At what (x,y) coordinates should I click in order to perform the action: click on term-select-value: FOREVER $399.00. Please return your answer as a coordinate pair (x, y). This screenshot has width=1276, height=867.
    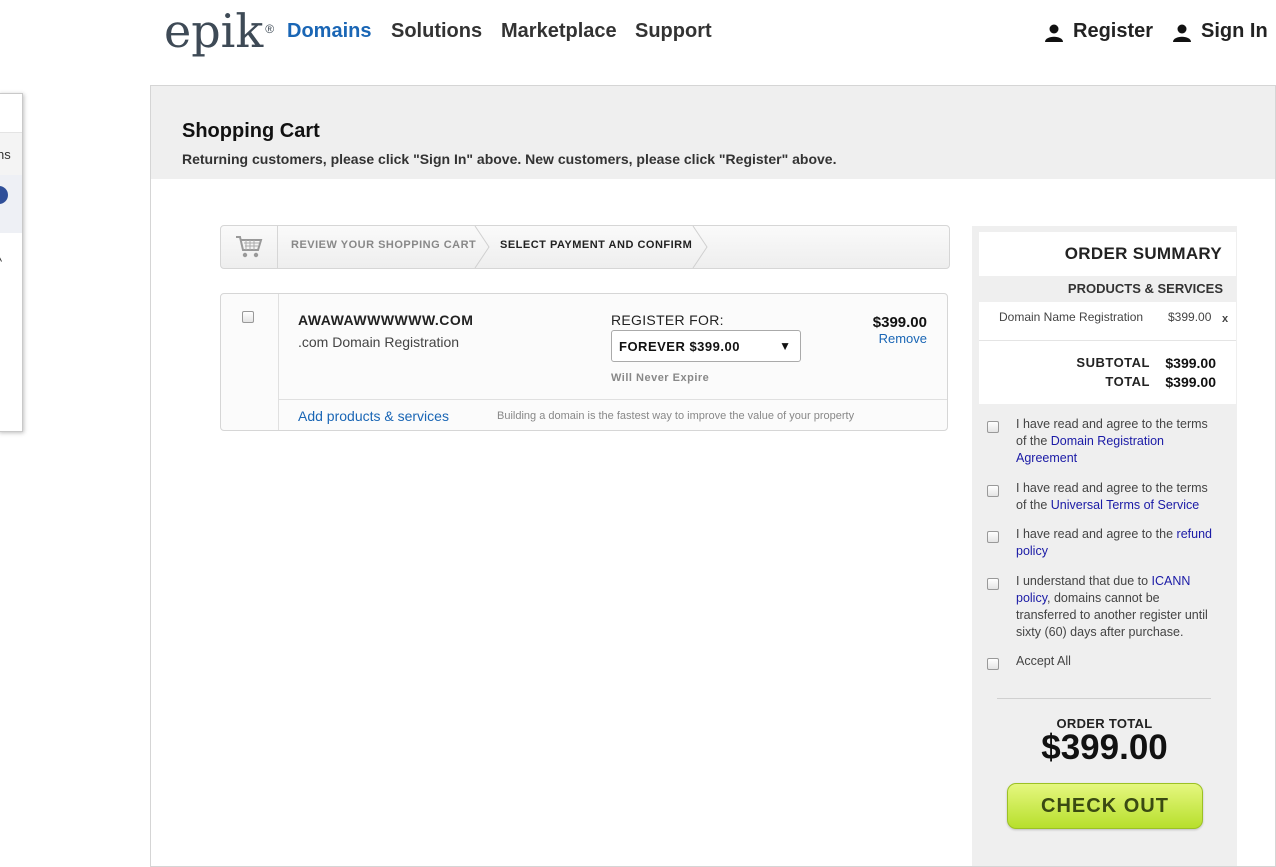
    Looking at the image, I should click on (679, 346).